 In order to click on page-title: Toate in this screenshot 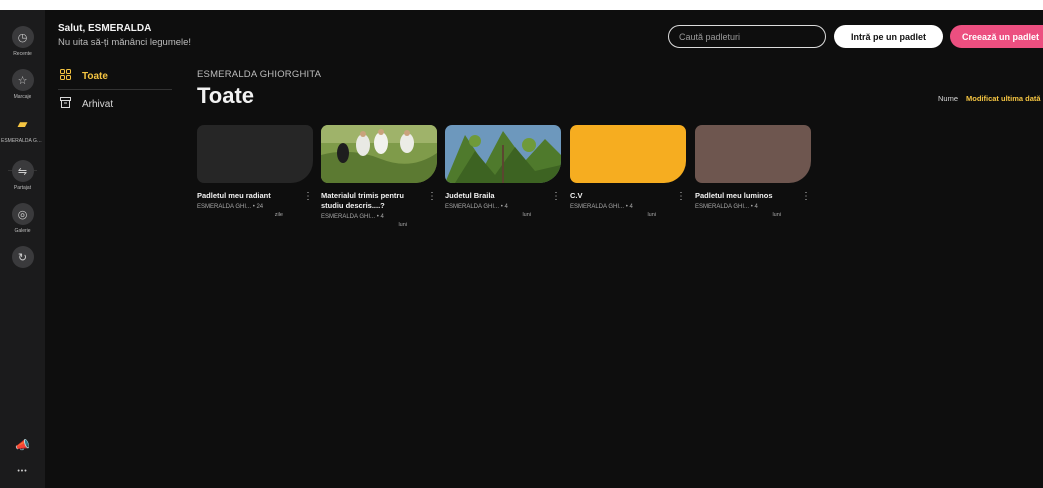, I will do `click(226, 95)`.